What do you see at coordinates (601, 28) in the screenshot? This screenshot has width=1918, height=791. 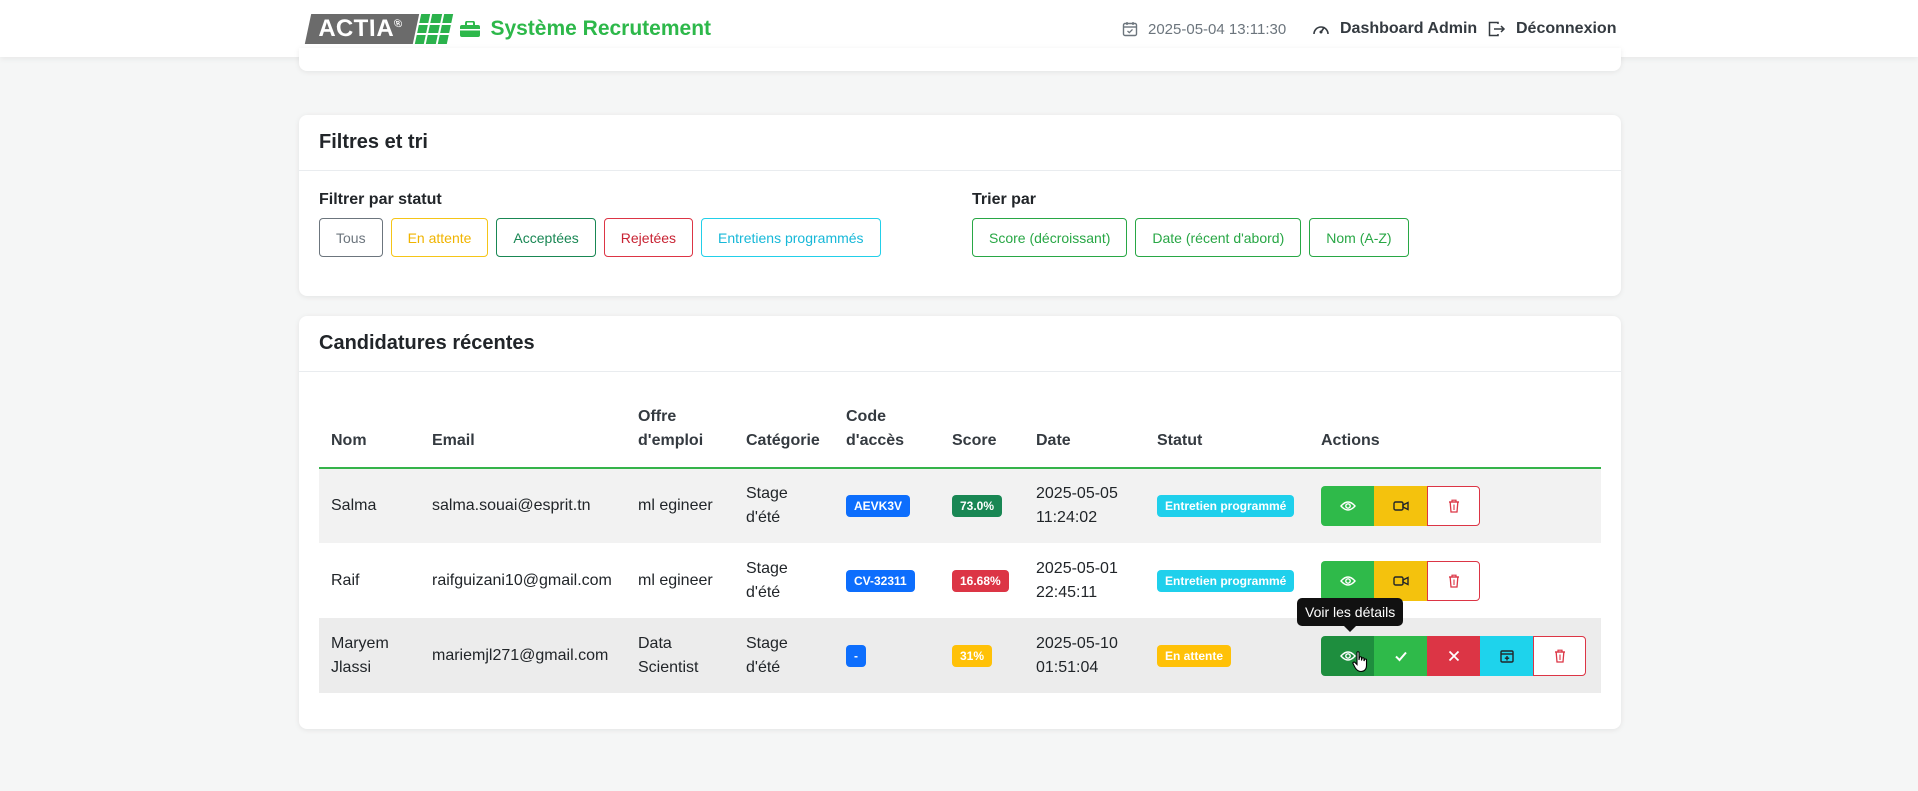 I see `brand-title: Système Recrutement` at bounding box center [601, 28].